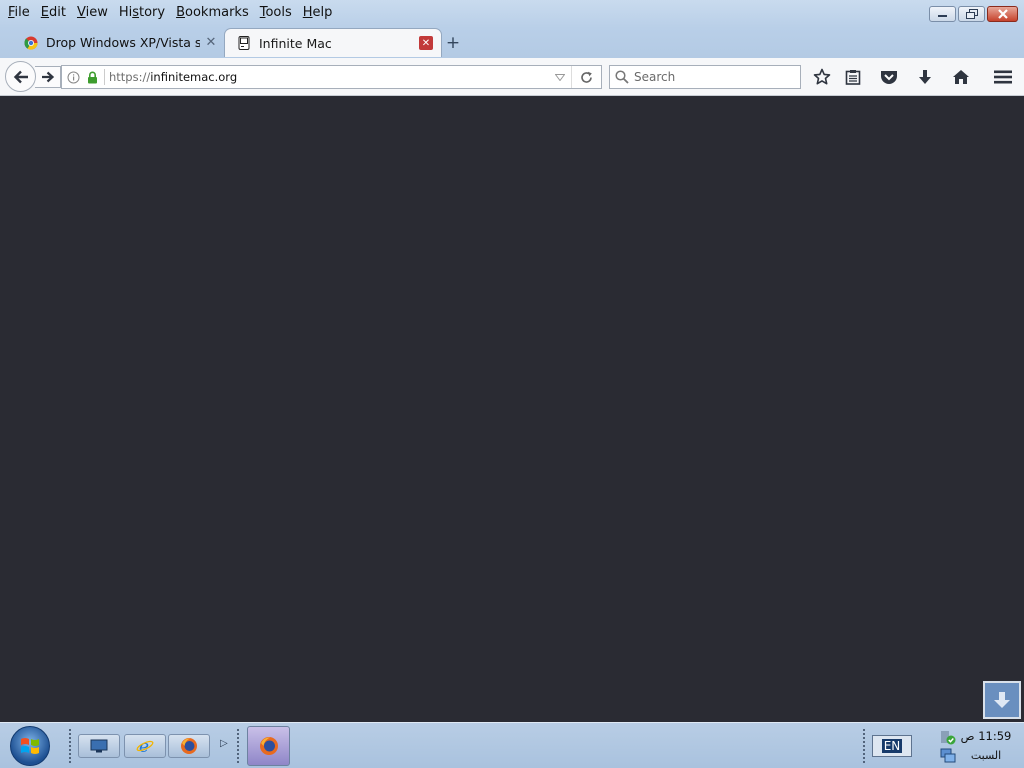  I want to click on menu-tools: Tools, so click(276, 12).